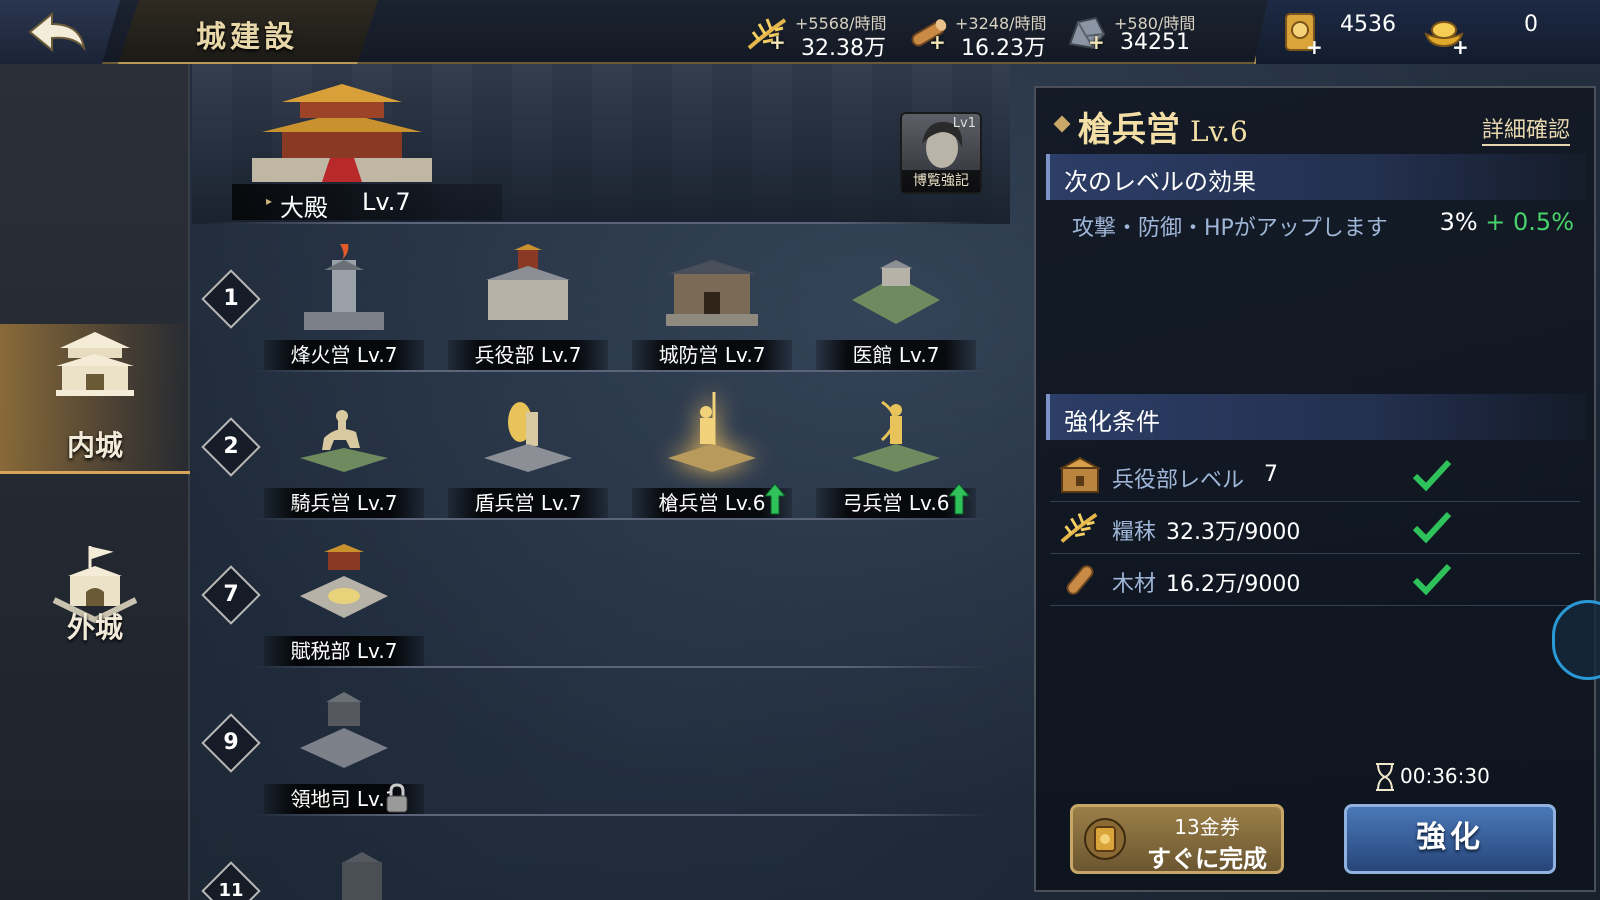 Image resolution: width=1600 pixels, height=900 pixels. I want to click on bonus-card-label: 博覧強記, so click(941, 181).